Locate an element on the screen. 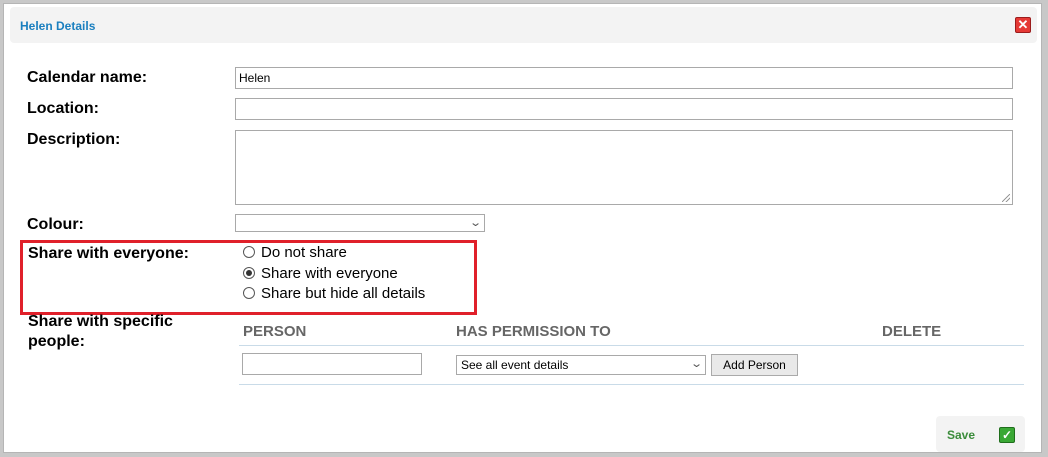 This screenshot has height=457, width=1048. colour-label: Colour: is located at coordinates (55, 224).